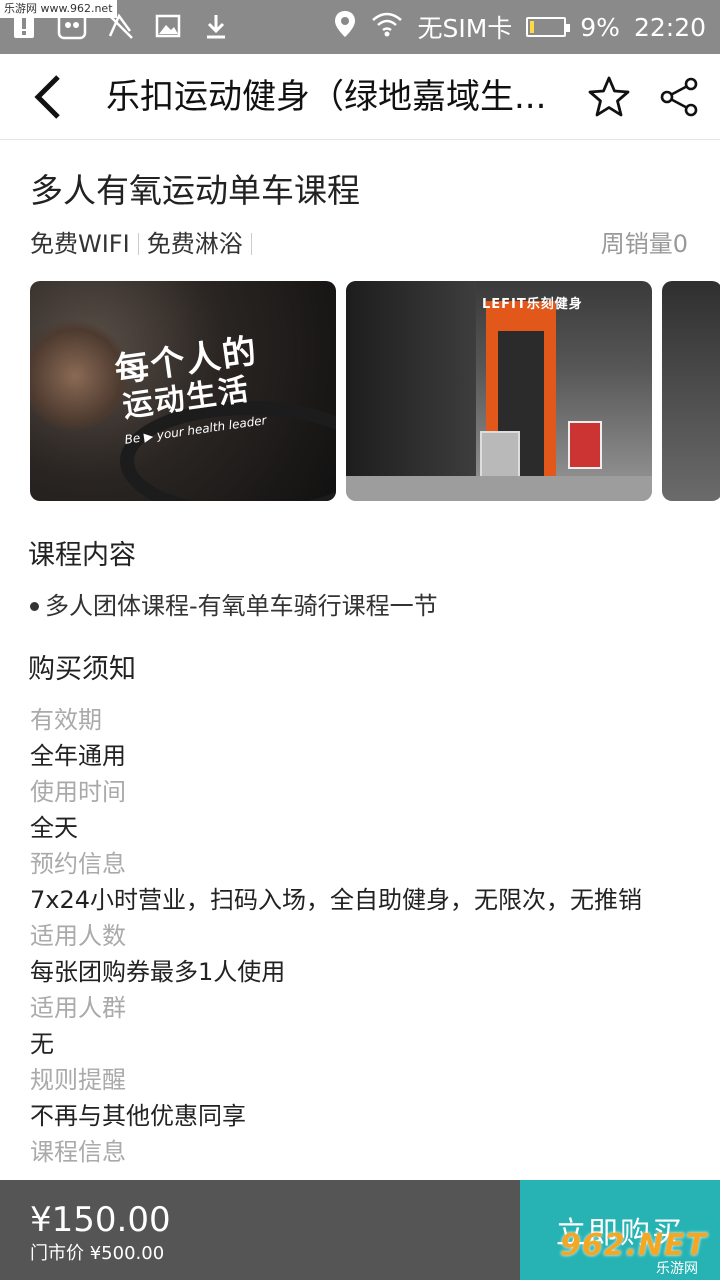 The image size is (720, 1280). I want to click on watermark-sub: 乐游网, so click(677, 1269).